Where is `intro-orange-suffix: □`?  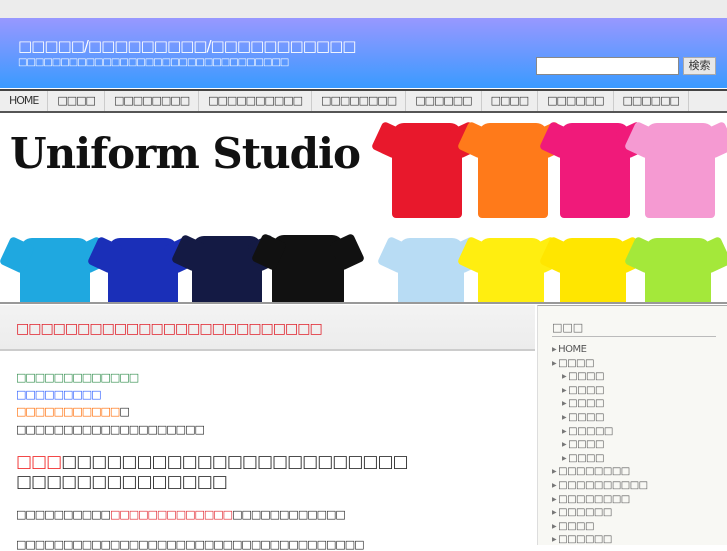 intro-orange-suffix: □ is located at coordinates (124, 411).